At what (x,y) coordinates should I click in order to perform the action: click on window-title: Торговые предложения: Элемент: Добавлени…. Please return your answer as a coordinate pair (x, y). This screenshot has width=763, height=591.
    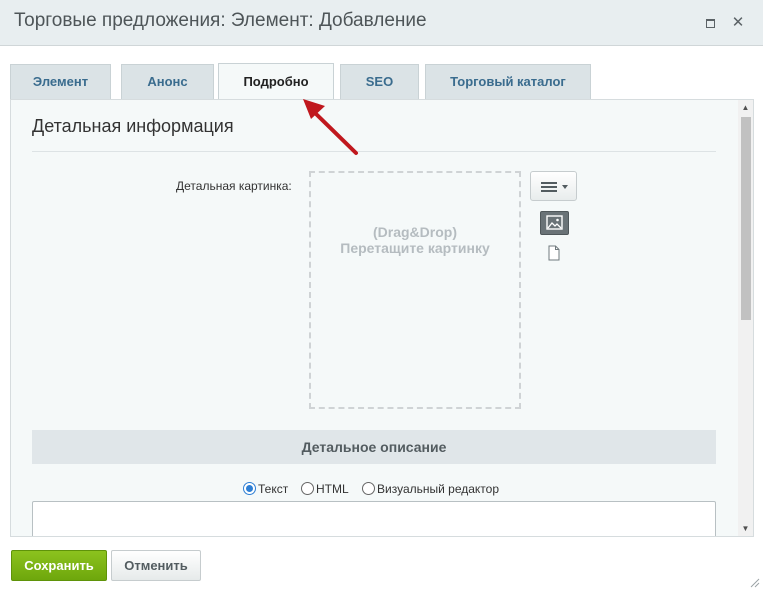
    Looking at the image, I should click on (220, 20).